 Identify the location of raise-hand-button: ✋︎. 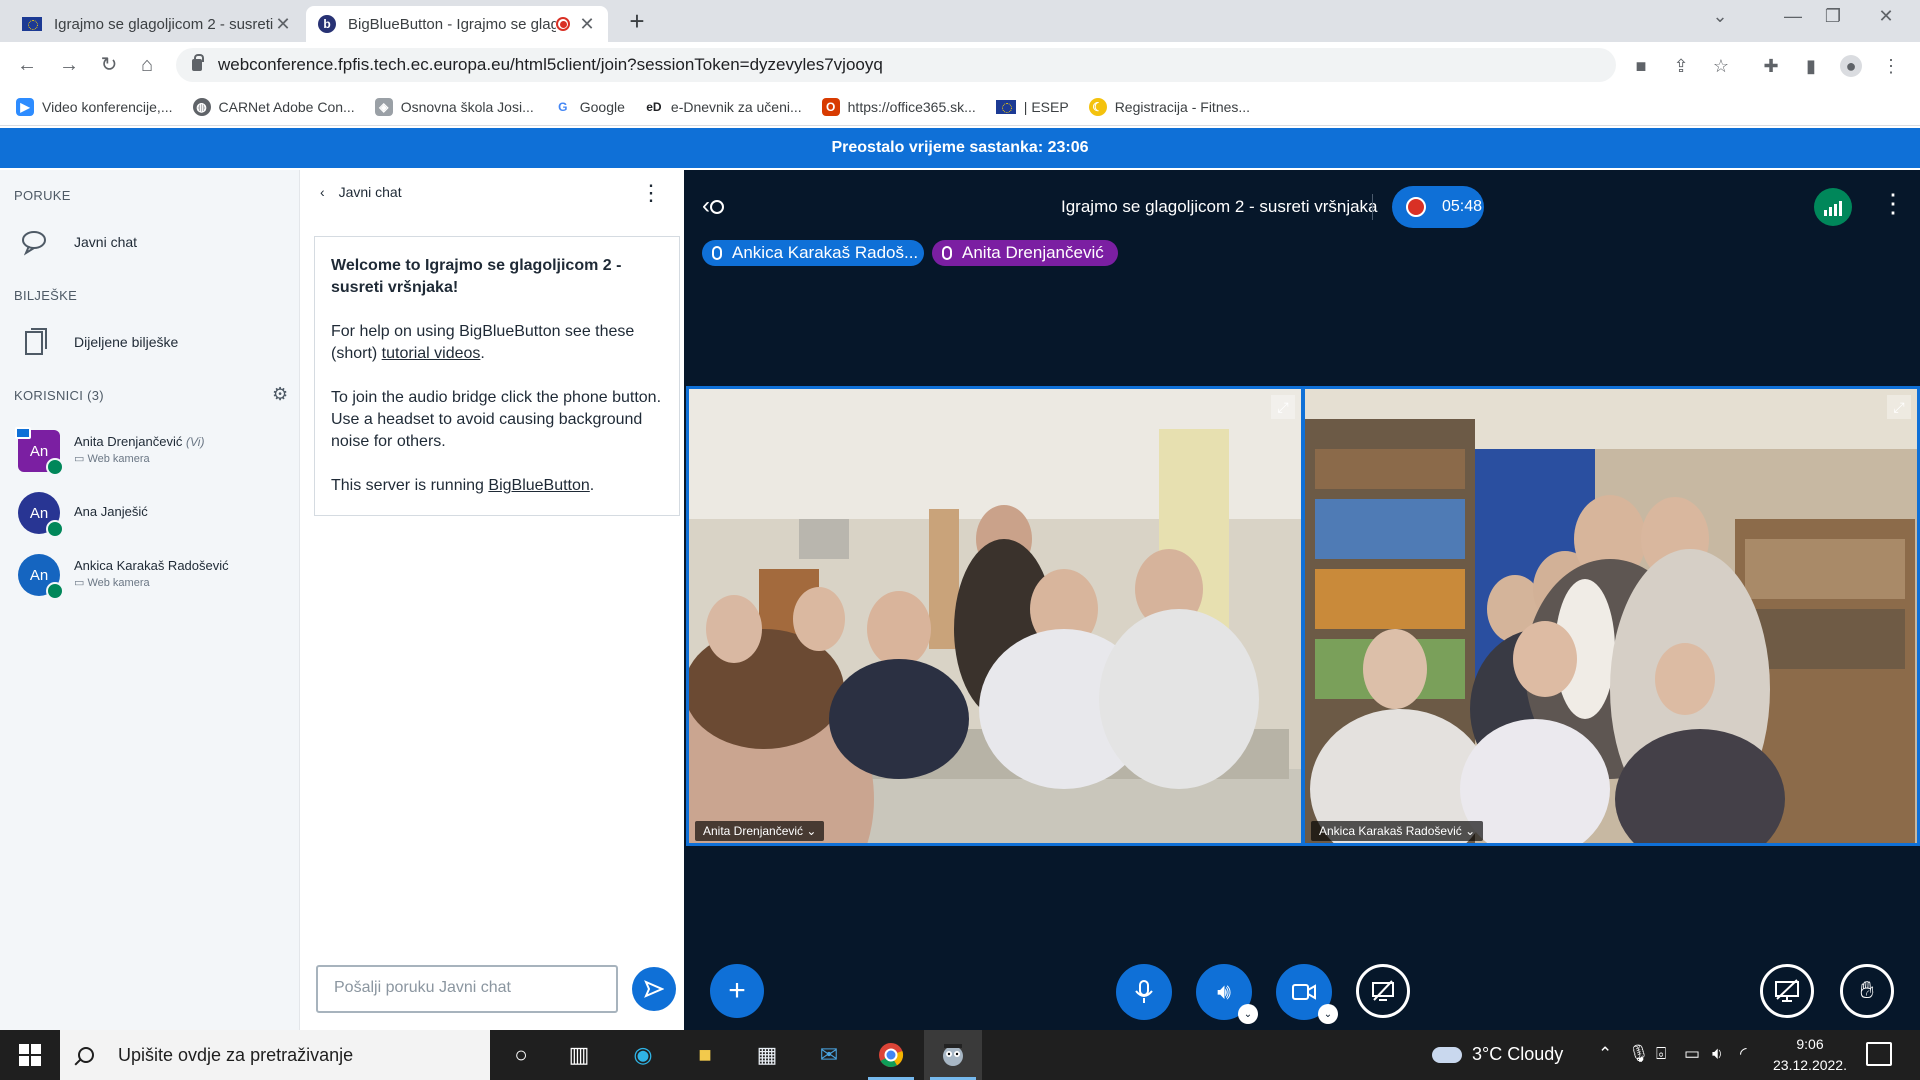
(1867, 991).